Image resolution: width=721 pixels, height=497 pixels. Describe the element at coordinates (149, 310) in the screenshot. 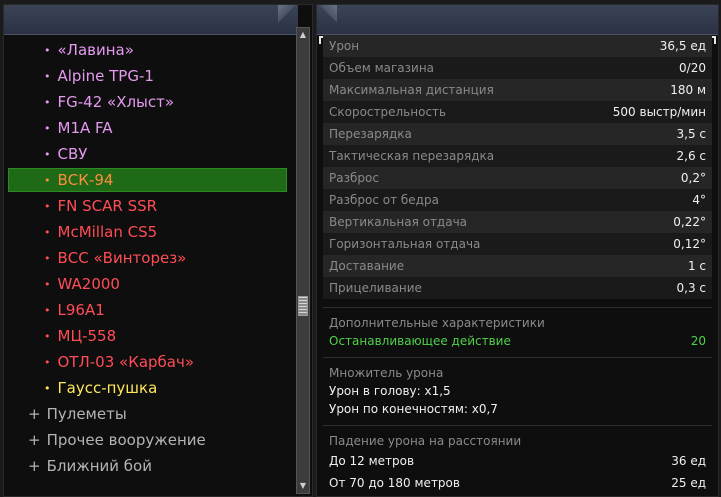

I see `weapon-item: • L96A1` at that location.